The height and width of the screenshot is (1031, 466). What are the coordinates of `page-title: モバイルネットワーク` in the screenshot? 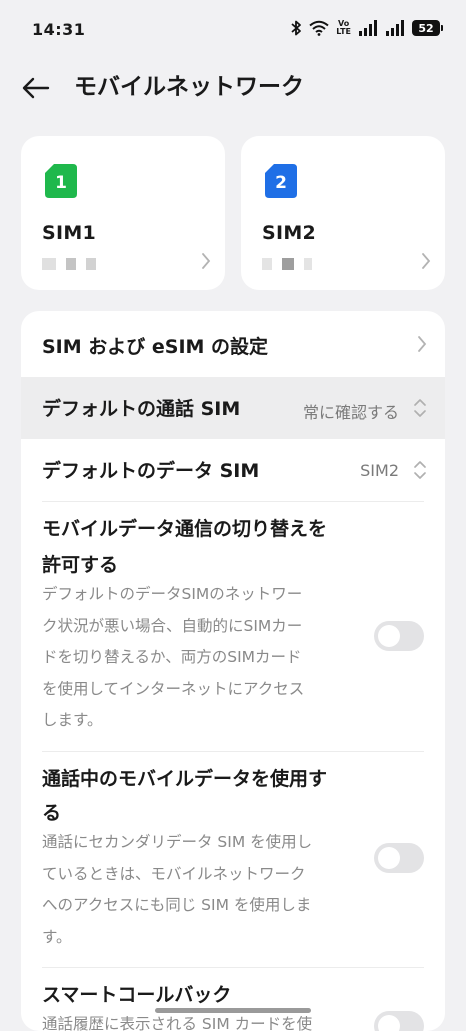 It's located at (189, 87).